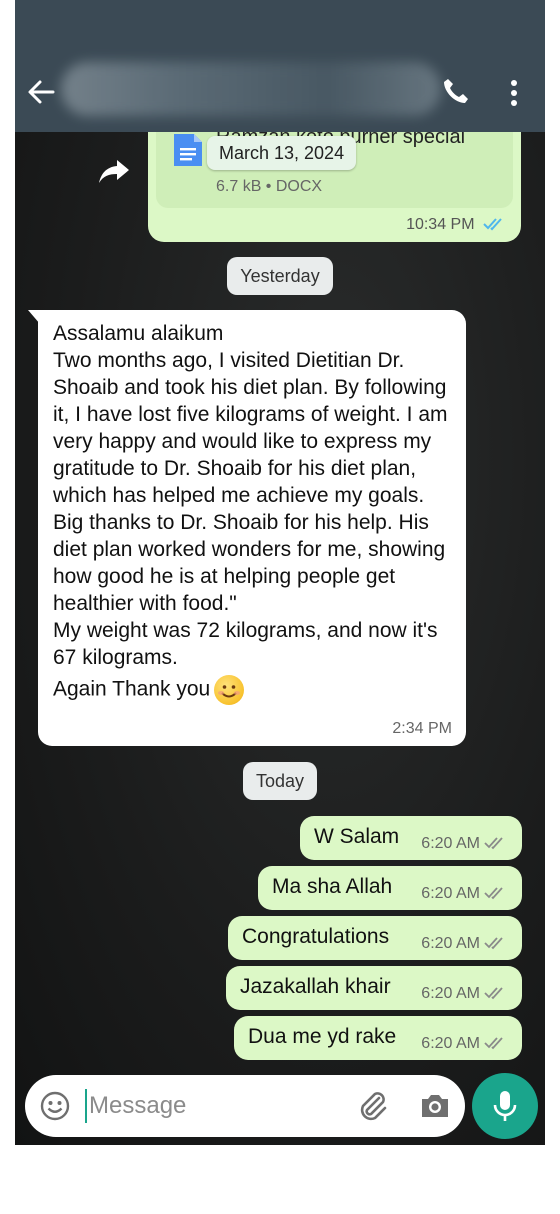 The image size is (560, 1214). What do you see at coordinates (422, 728) in the screenshot?
I see `message-time: 2:34 PM` at bounding box center [422, 728].